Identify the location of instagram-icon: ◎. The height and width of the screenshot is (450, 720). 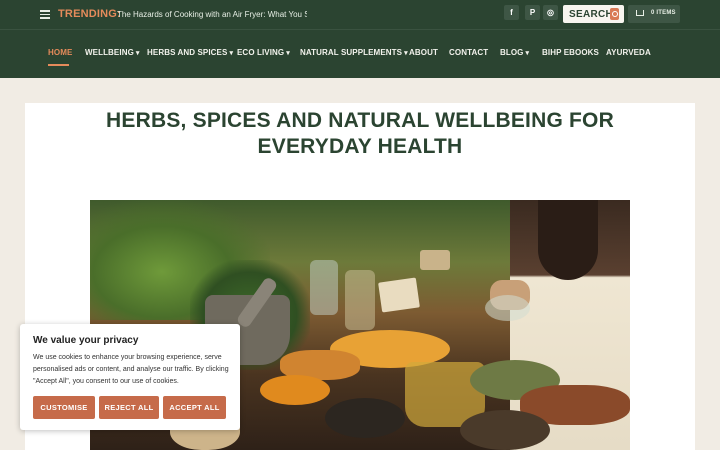
(550, 12).